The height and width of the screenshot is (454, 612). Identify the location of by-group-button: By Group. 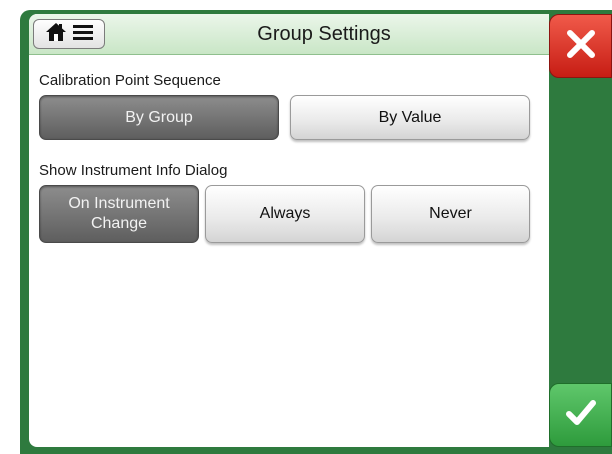
(159, 117).